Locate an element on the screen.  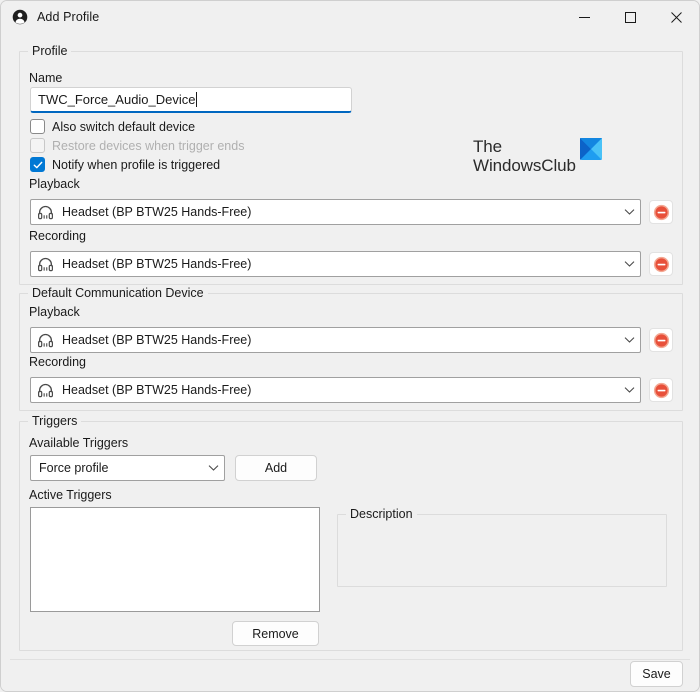
title-bar-left: Add Profile is located at coordinates (281, 17).